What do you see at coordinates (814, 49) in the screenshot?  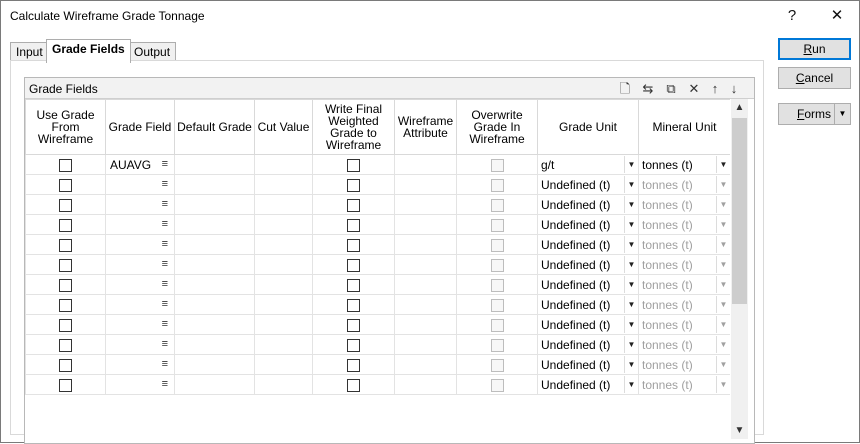 I see `run-button: Run` at bounding box center [814, 49].